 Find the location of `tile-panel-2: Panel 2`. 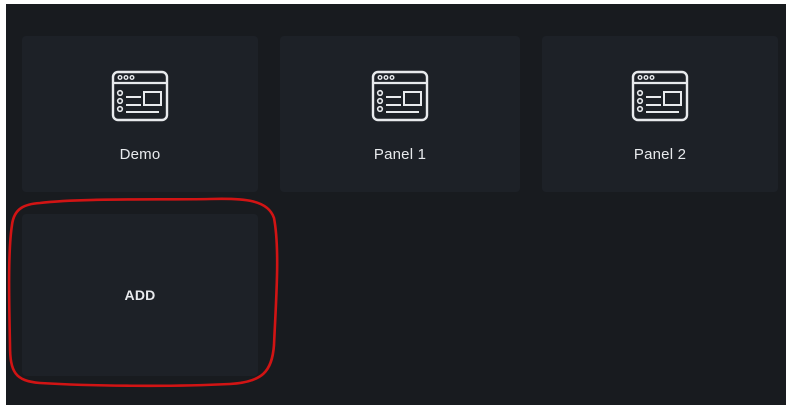

tile-panel-2: Panel 2 is located at coordinates (660, 114).